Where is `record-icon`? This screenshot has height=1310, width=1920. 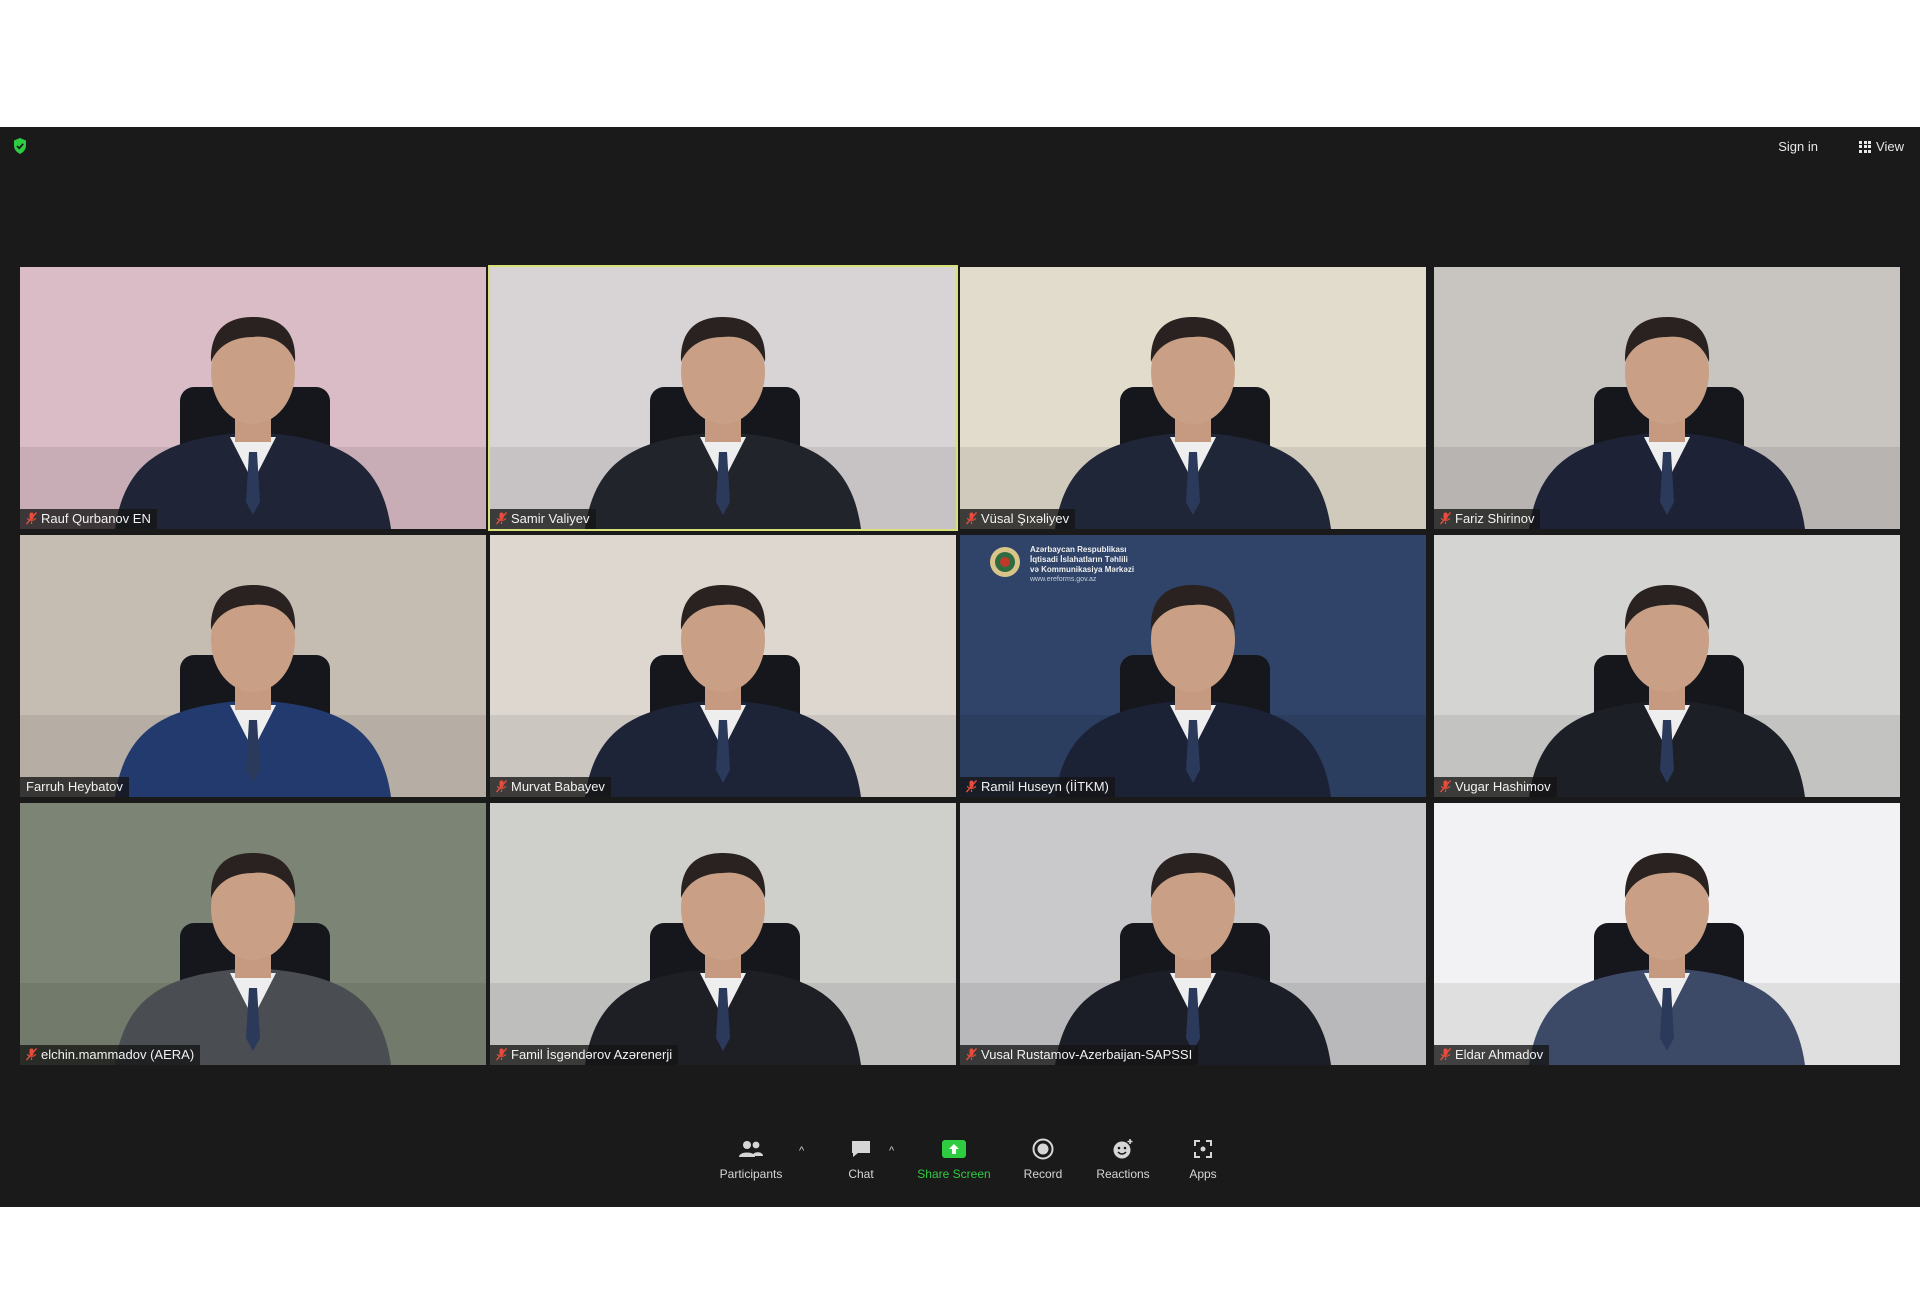
record-icon is located at coordinates (1043, 1150).